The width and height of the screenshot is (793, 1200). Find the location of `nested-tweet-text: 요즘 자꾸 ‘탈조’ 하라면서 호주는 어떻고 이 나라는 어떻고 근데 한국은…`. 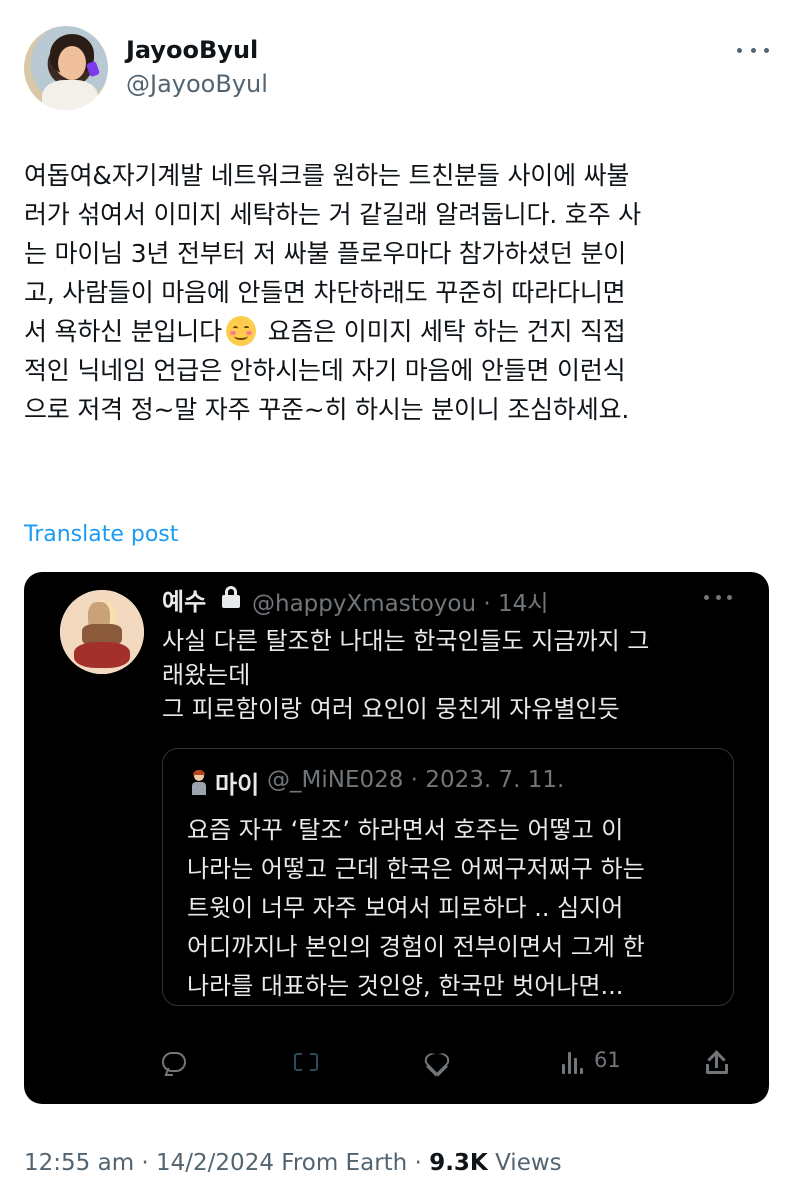

nested-tweet-text: 요즘 자꾸 ‘탈조’ 하라면서 호주는 어떻고 이 나라는 어떻고 근데 한국은… is located at coordinates (416, 908).